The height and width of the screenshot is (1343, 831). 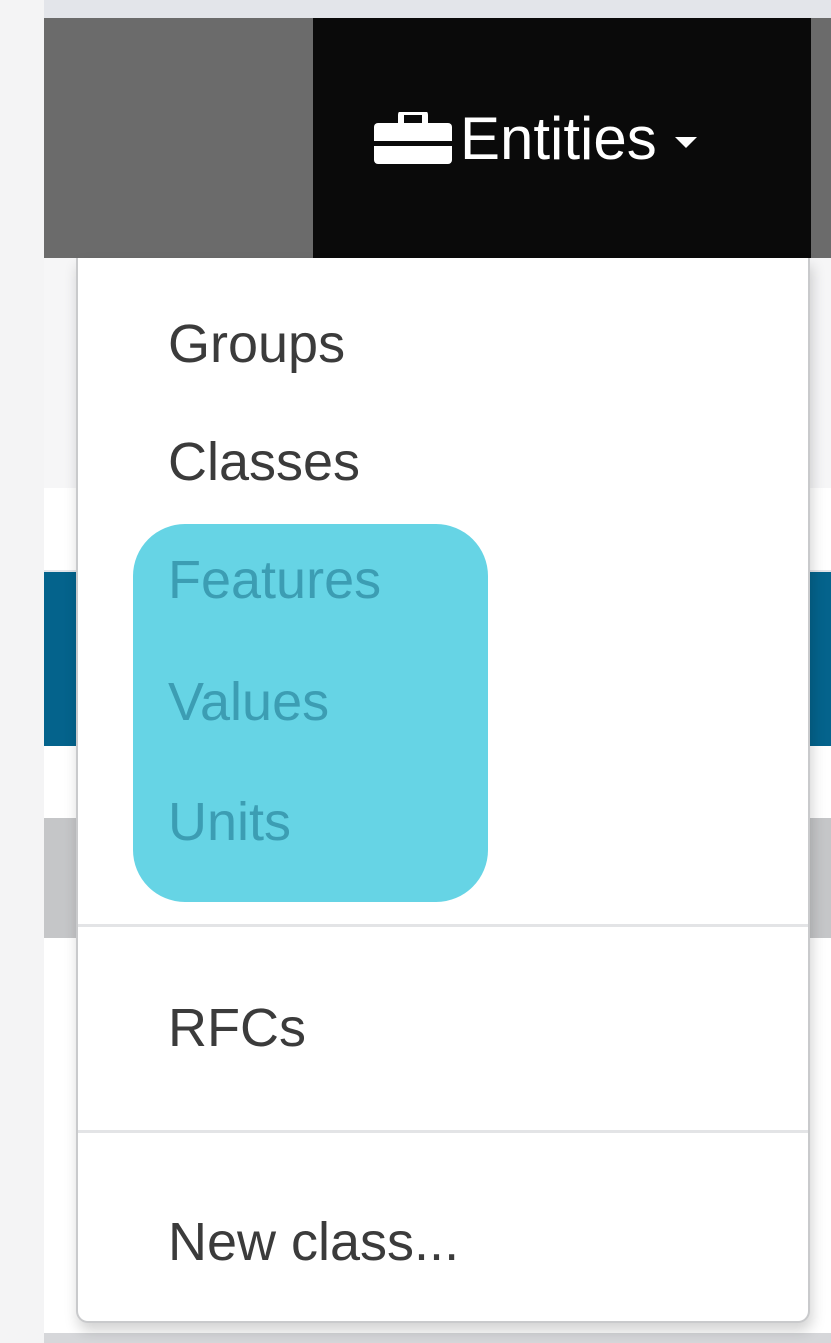 What do you see at coordinates (413, 138) in the screenshot?
I see `briefcase-icon` at bounding box center [413, 138].